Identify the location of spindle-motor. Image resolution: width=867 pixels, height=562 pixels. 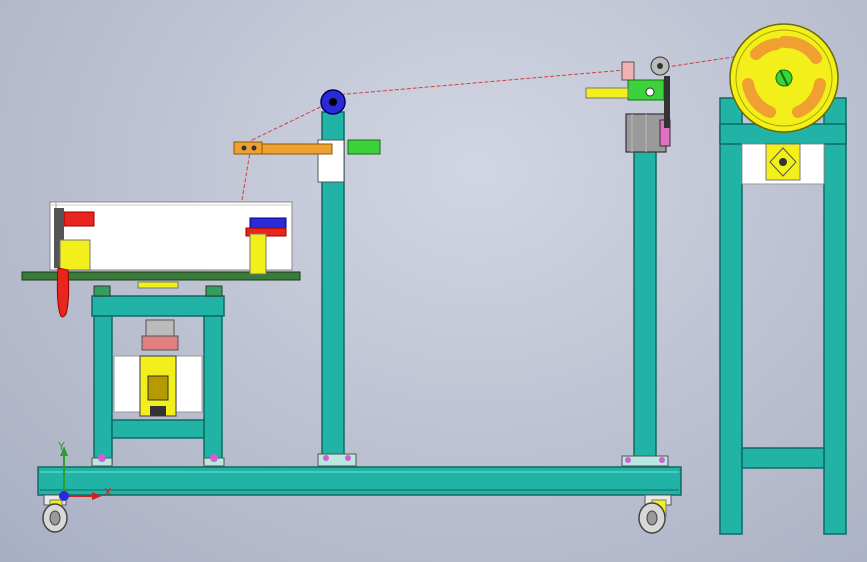
(158, 368).